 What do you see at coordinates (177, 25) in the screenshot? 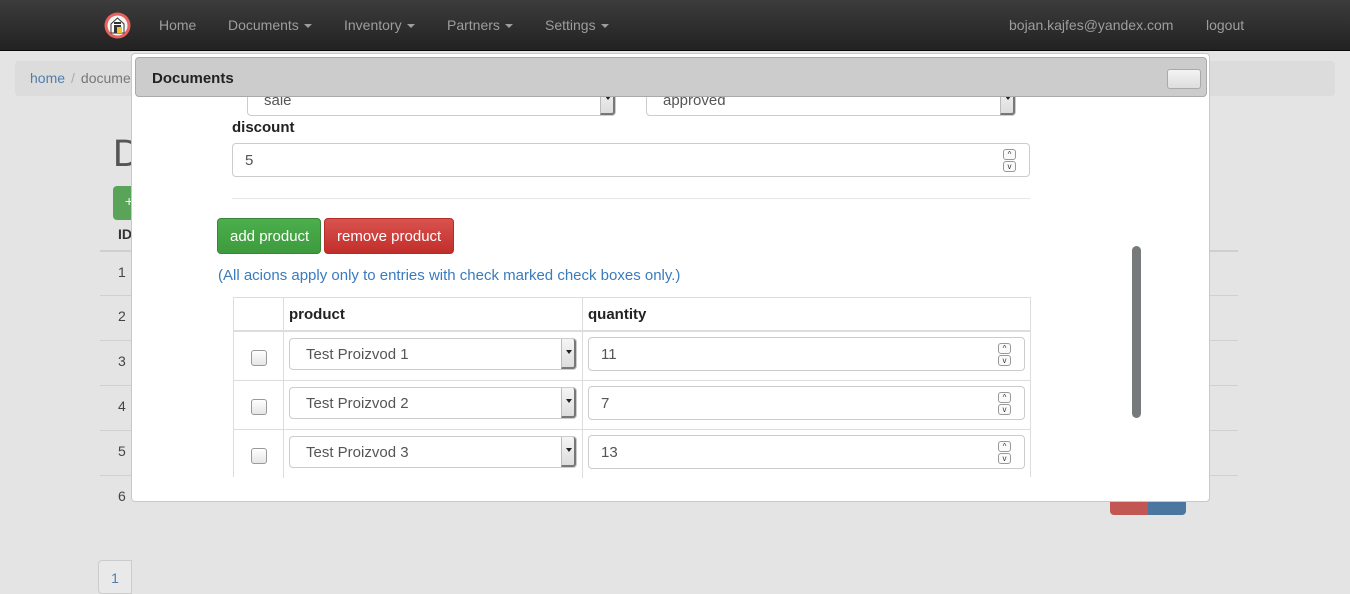
I see `nav-home: Home` at bounding box center [177, 25].